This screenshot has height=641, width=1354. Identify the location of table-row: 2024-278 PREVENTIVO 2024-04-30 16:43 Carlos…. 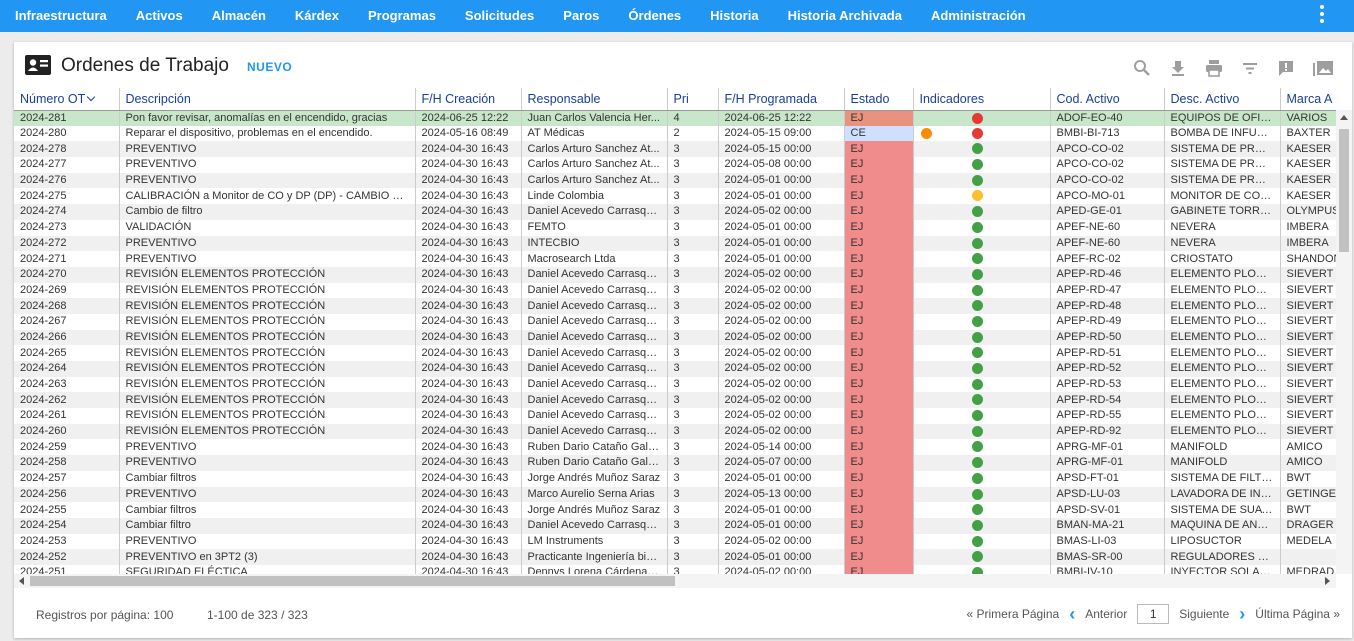
(675, 149).